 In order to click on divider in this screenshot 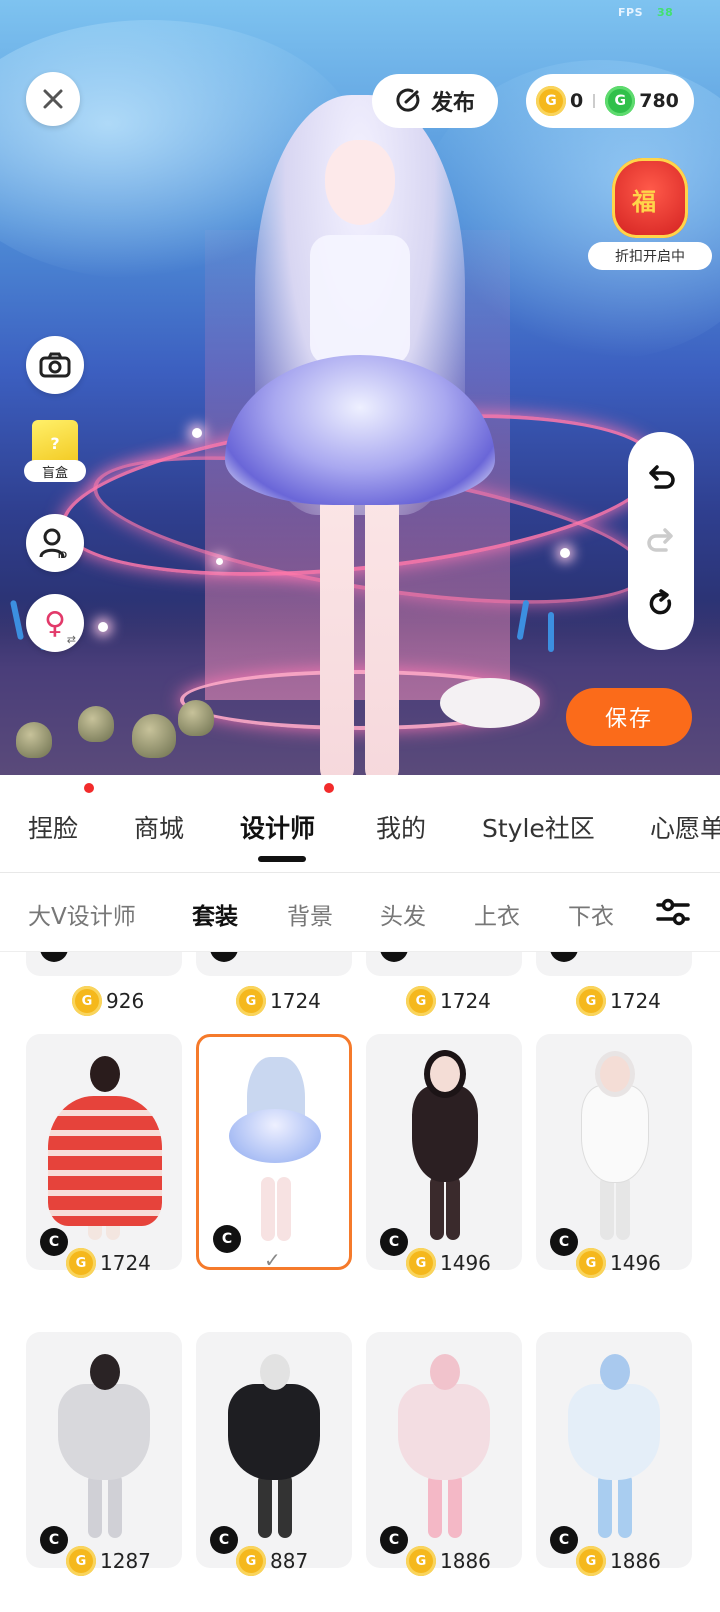, I will do `click(594, 101)`.